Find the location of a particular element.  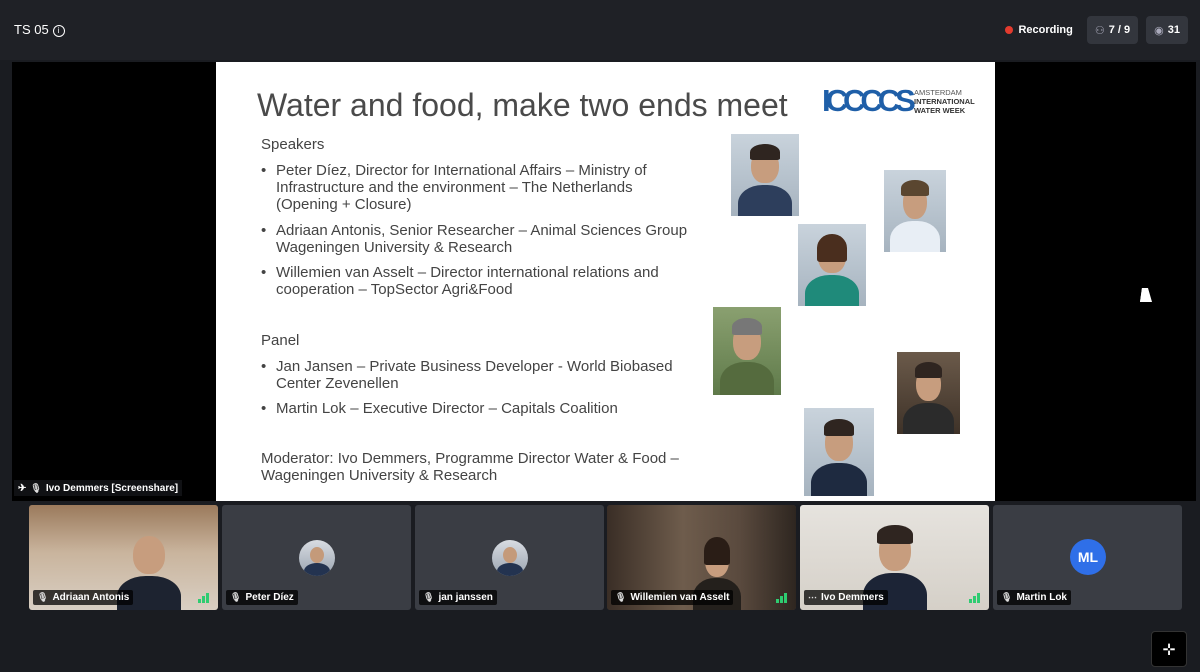

participant-name-label: 🎙 Martin Lok is located at coordinates (1034, 597).